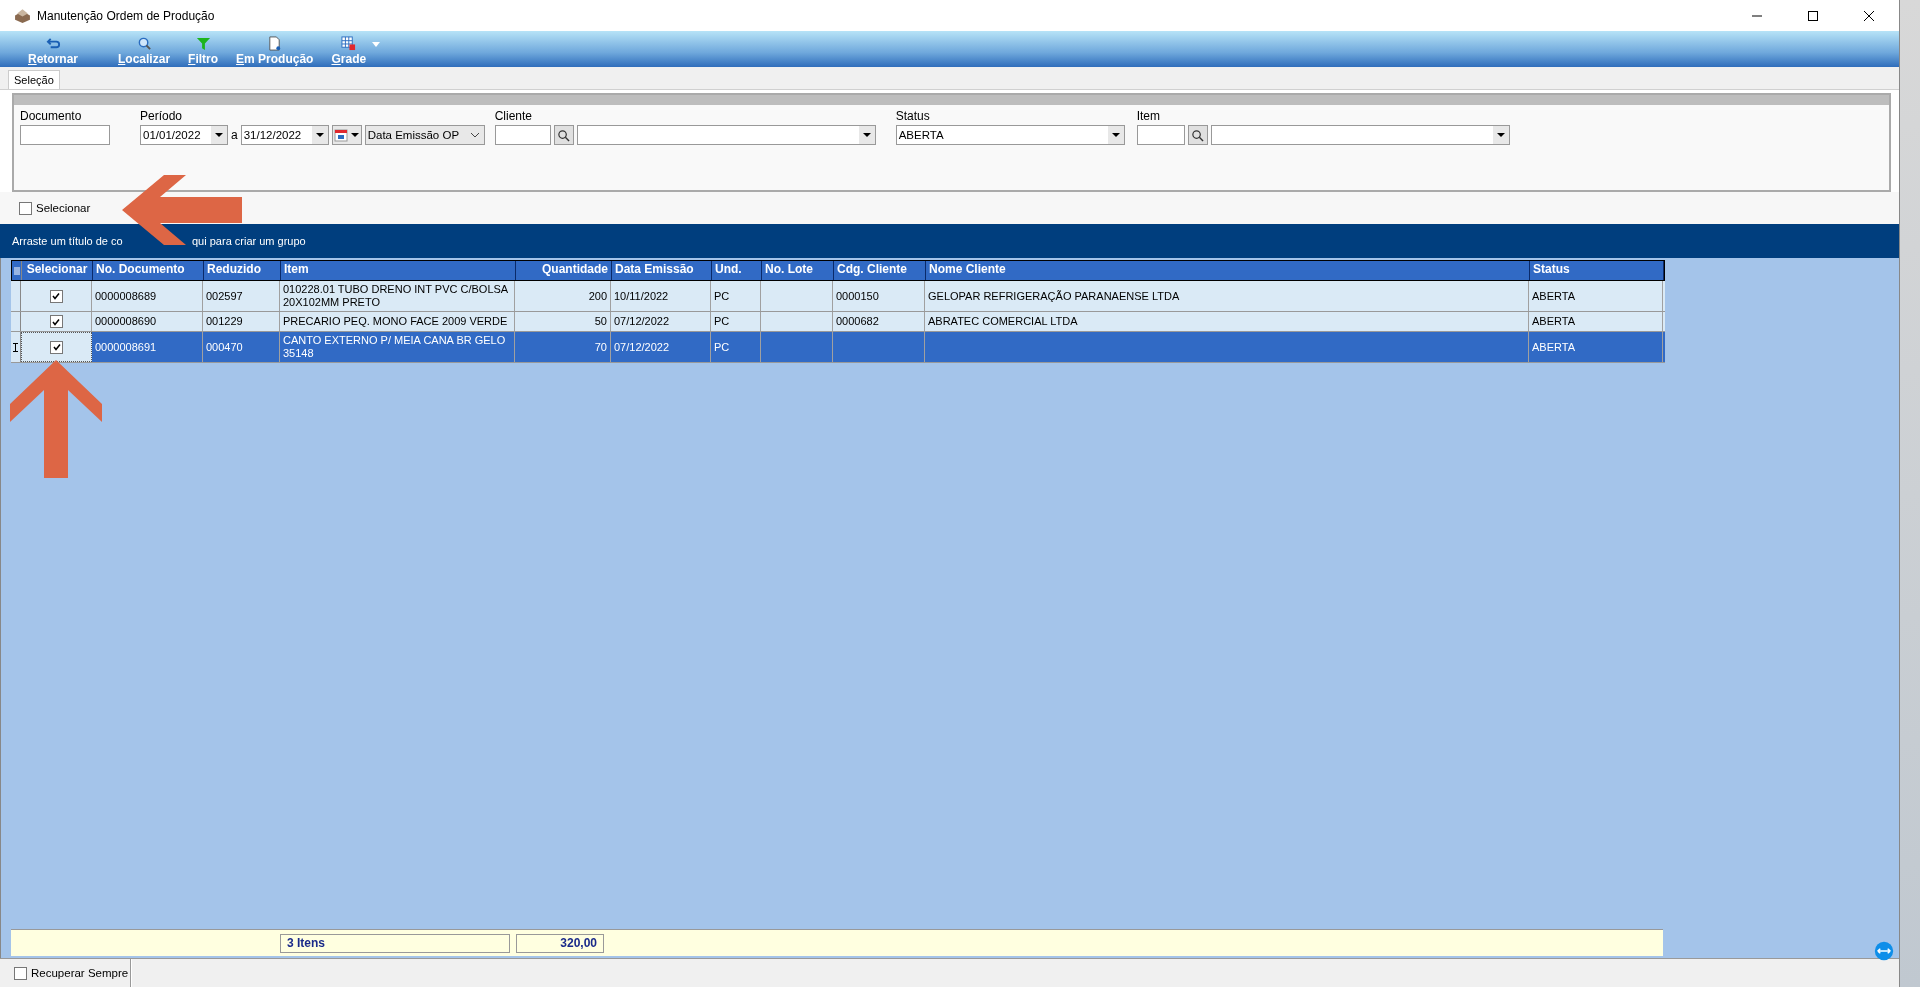 Image resolution: width=1920 pixels, height=987 pixels. Describe the element at coordinates (51, 116) in the screenshot. I see `field-label: Documento` at that location.